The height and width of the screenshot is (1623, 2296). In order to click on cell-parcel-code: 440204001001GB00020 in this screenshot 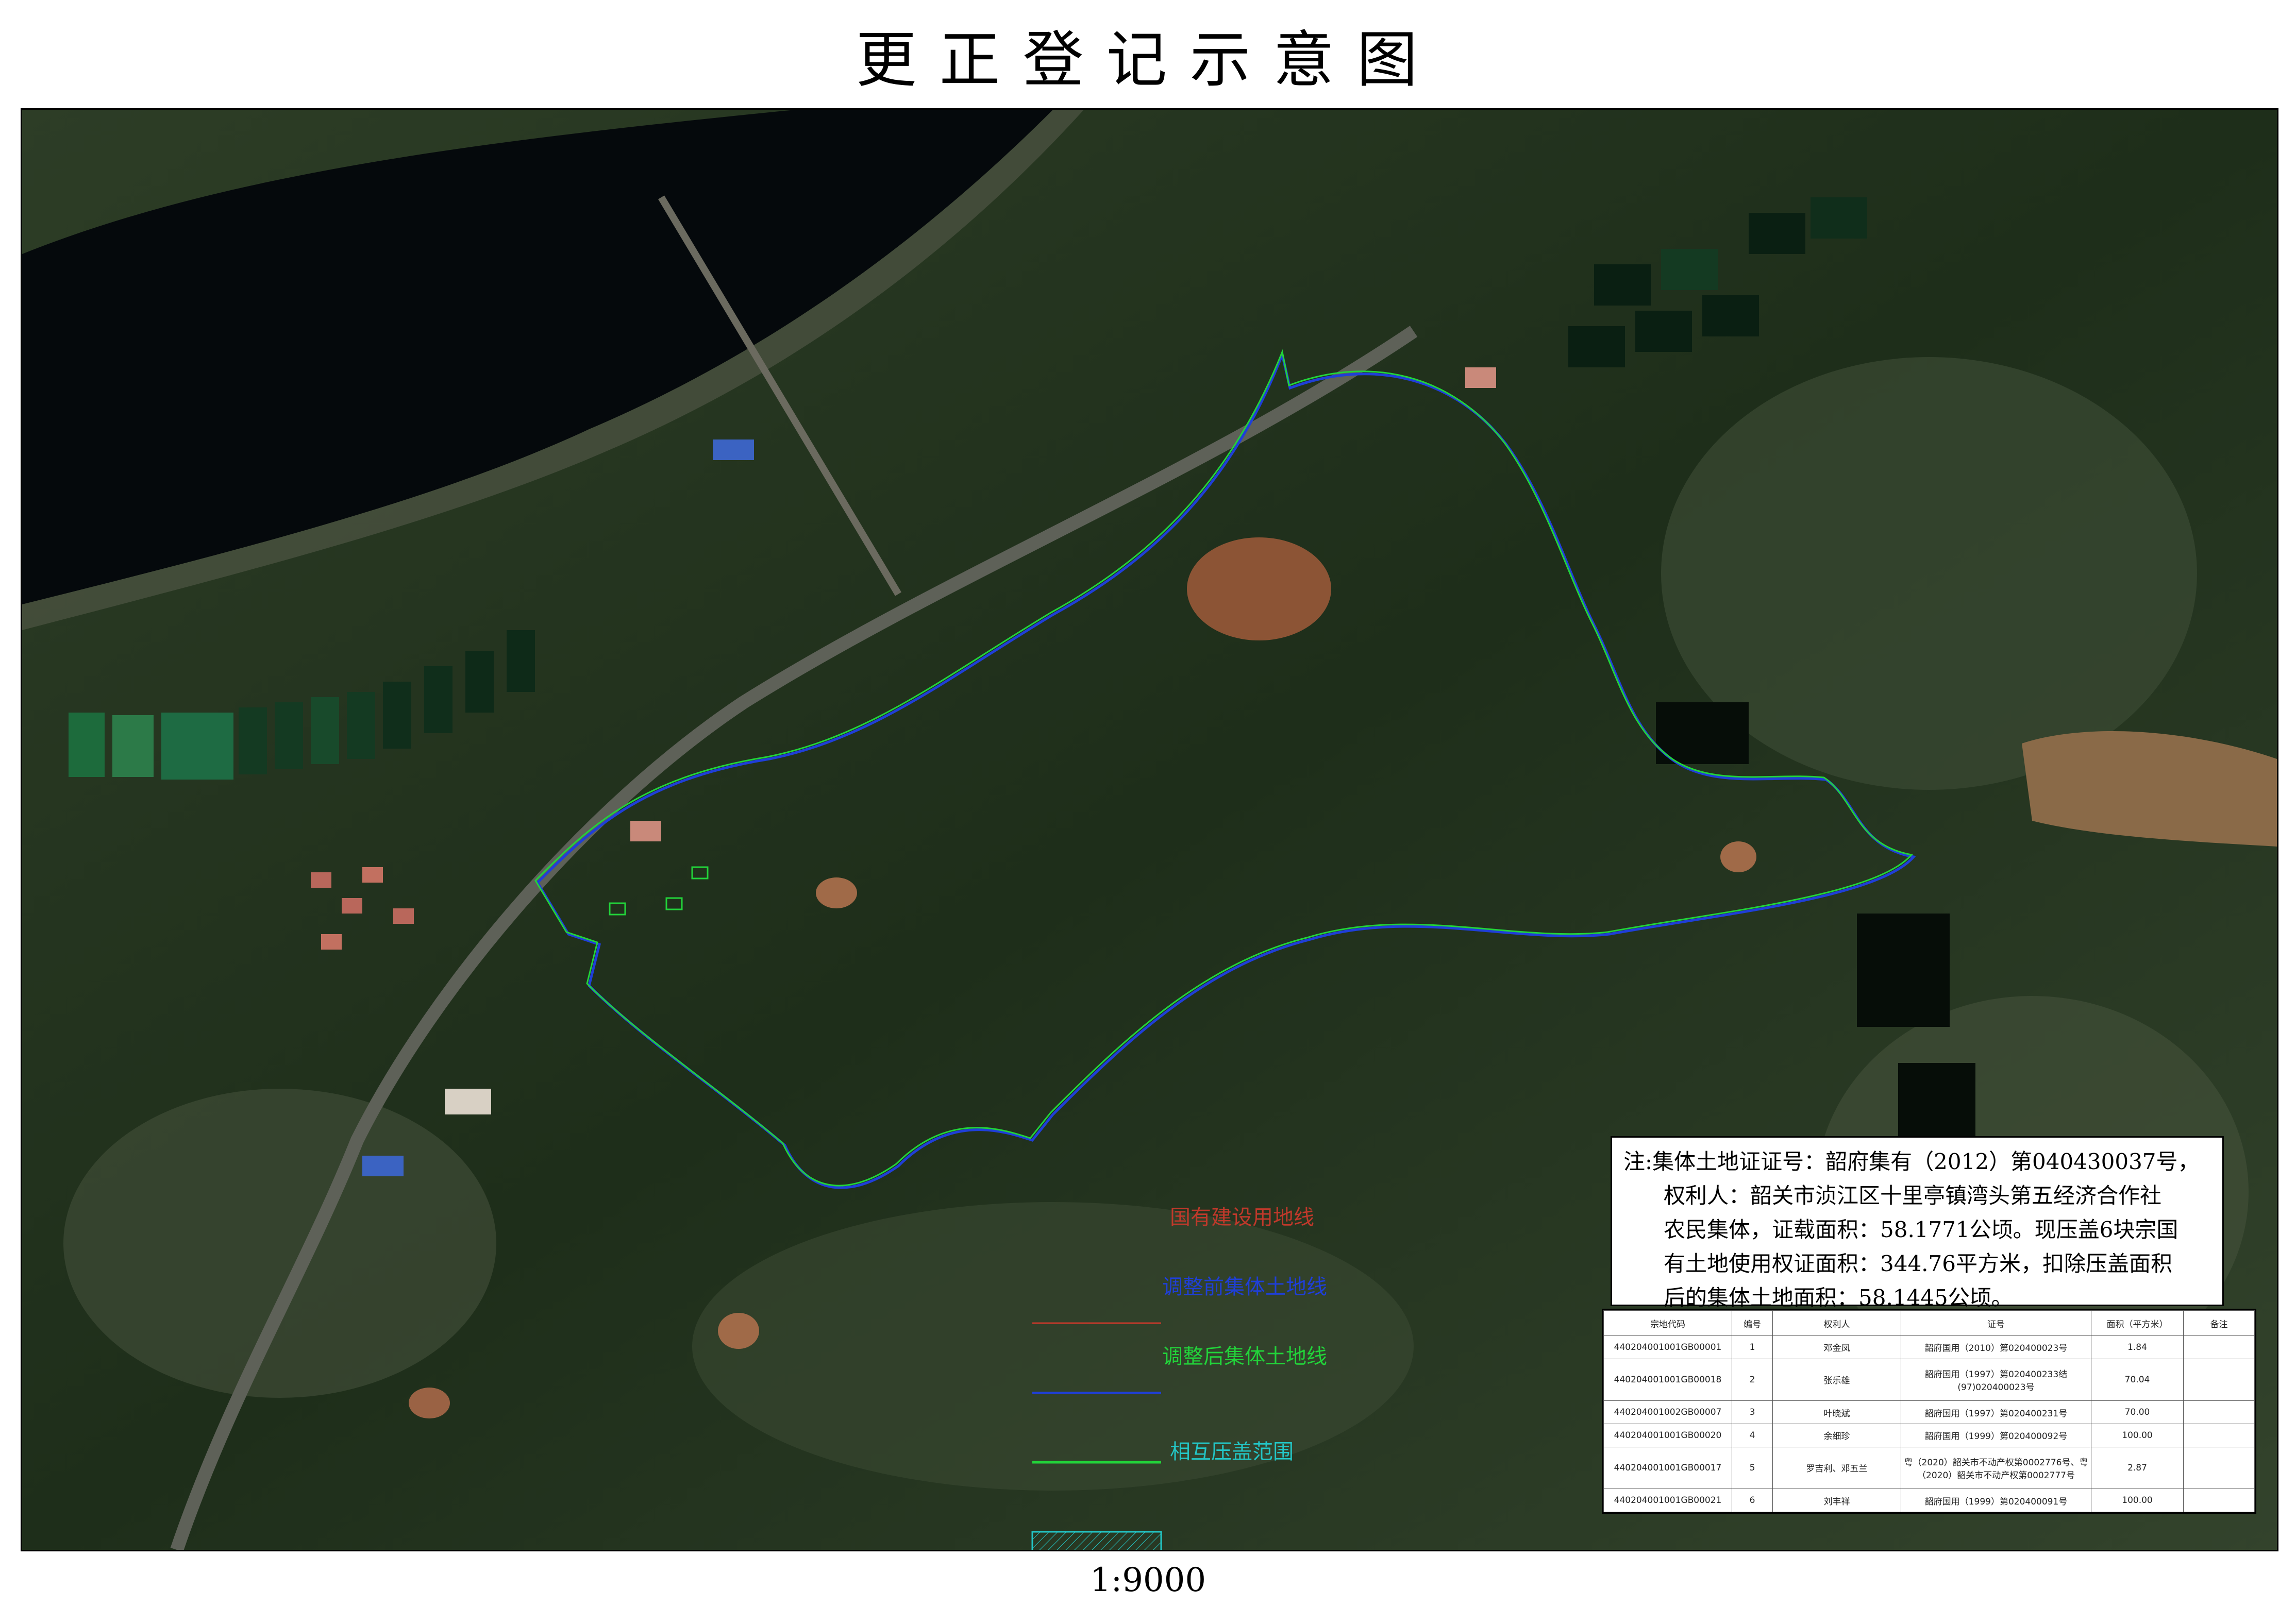, I will do `click(1667, 1435)`.